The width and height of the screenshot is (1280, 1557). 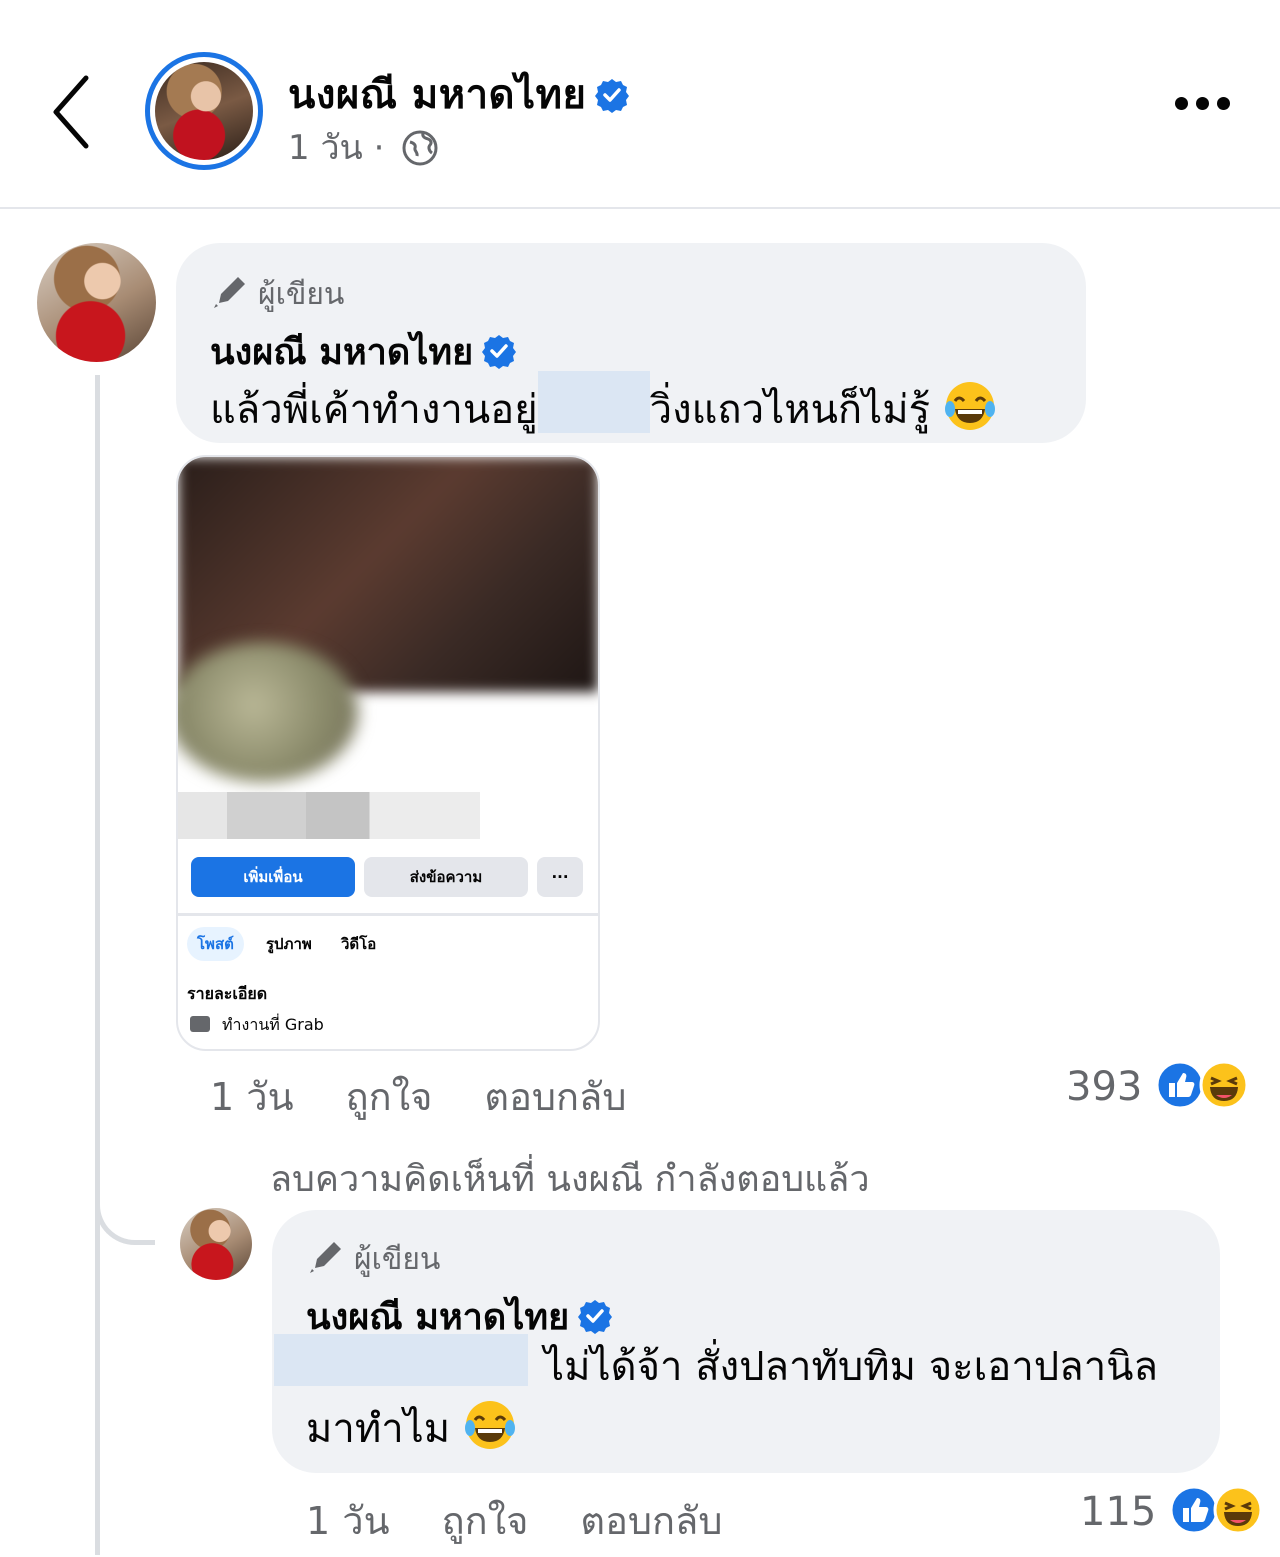 I want to click on reply-author-text: นงผณี มหาดไทย, so click(x=437, y=1317).